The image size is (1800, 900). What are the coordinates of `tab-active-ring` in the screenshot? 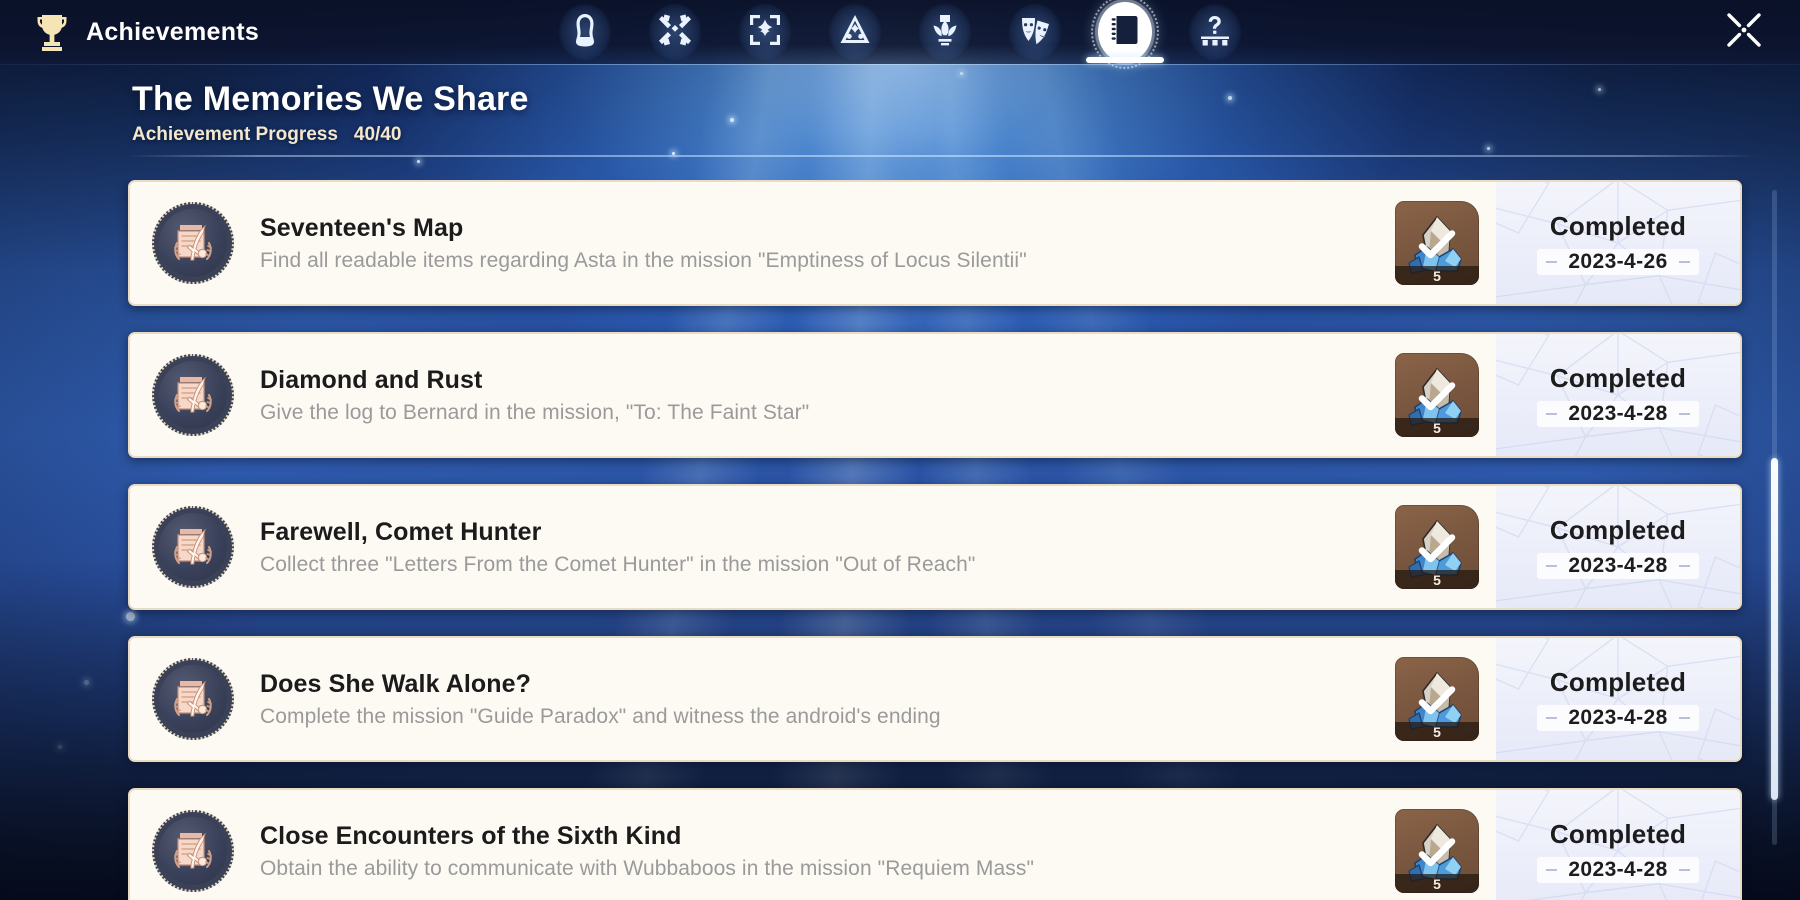 It's located at (1125, 34).